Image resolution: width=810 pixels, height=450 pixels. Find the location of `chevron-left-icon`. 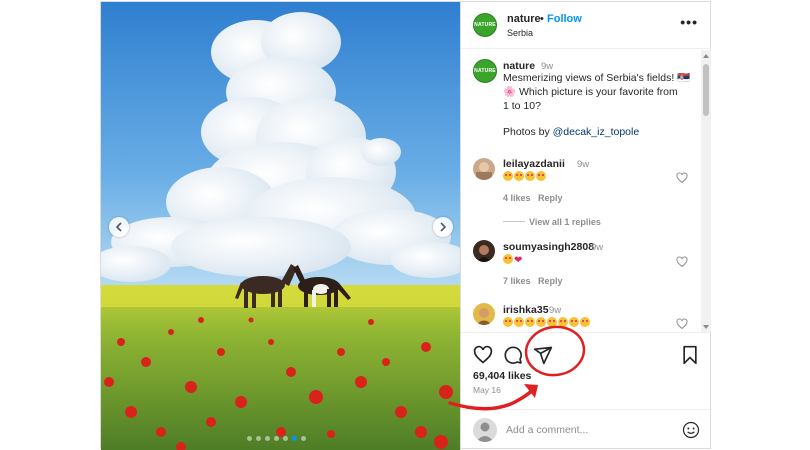

chevron-left-icon is located at coordinates (118, 227).